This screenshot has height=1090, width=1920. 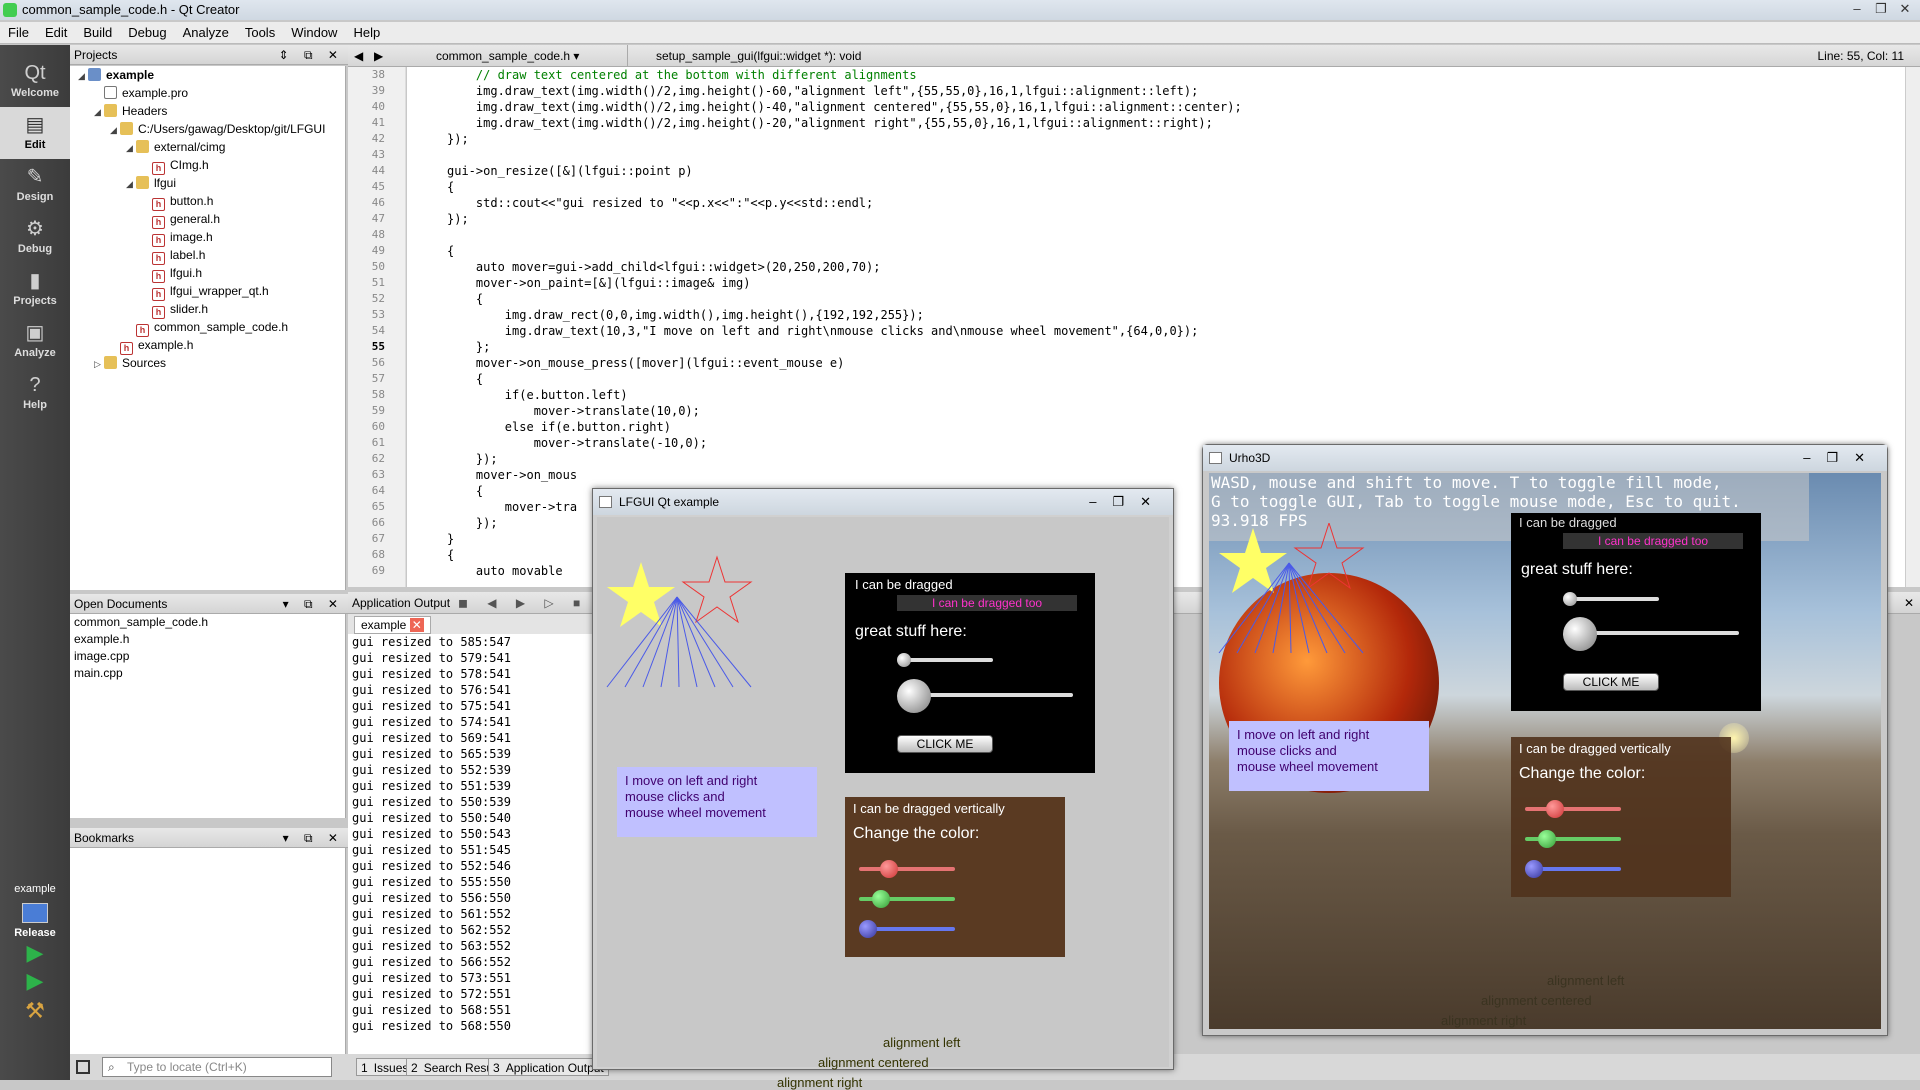 I want to click on output-pane-tab-1: 1 Issues, so click(x=385, y=1067).